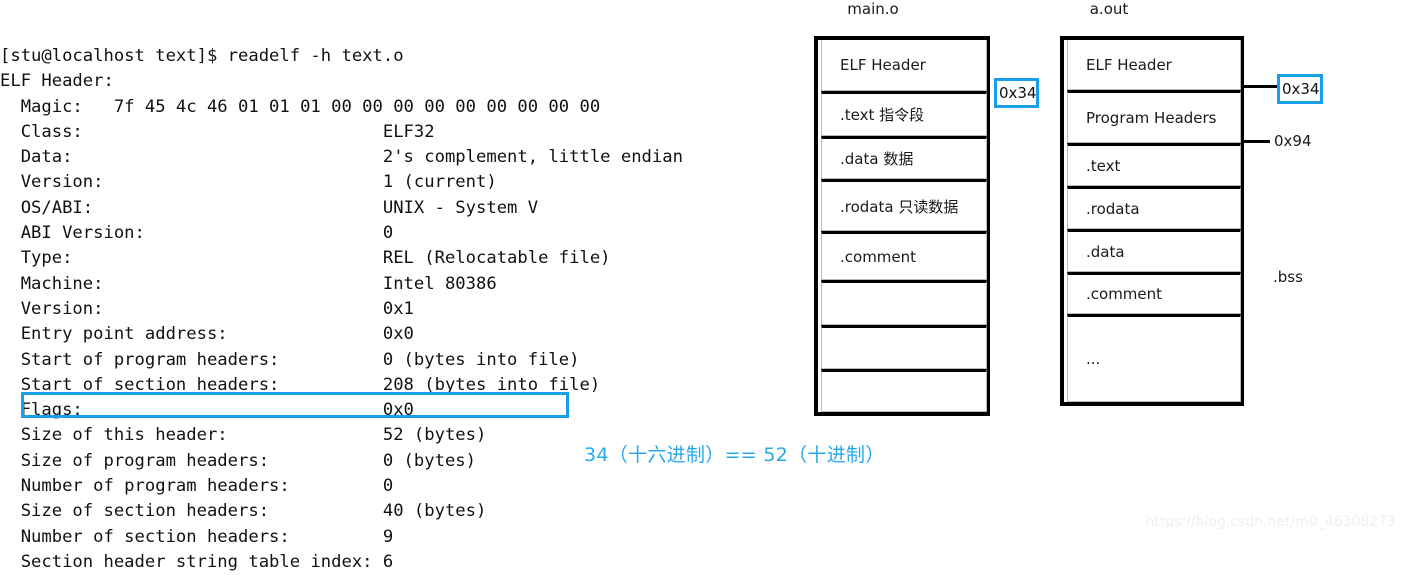  I want to click on terminal-line: Data: 2's complement, little endian, so click(341, 157).